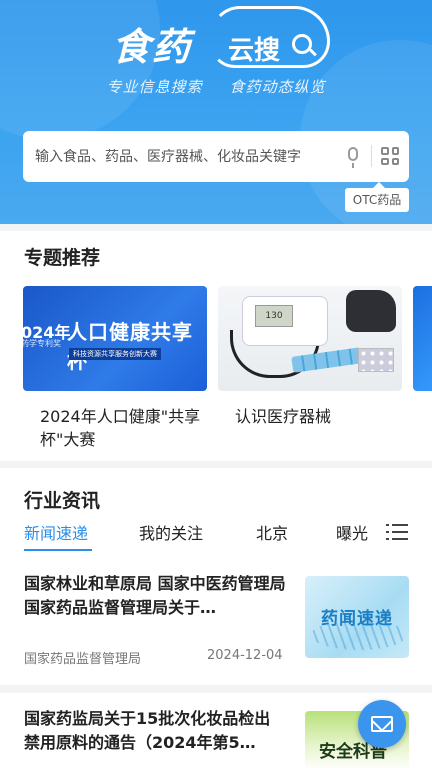  Describe the element at coordinates (152, 47) in the screenshot. I see `logo-main-text: 食药` at that location.